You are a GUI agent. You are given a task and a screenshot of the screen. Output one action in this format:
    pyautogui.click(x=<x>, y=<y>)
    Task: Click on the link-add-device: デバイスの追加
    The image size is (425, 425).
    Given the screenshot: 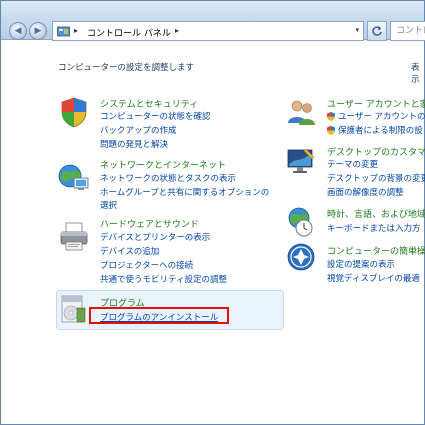 What is the action you would take?
    pyautogui.click(x=129, y=251)
    